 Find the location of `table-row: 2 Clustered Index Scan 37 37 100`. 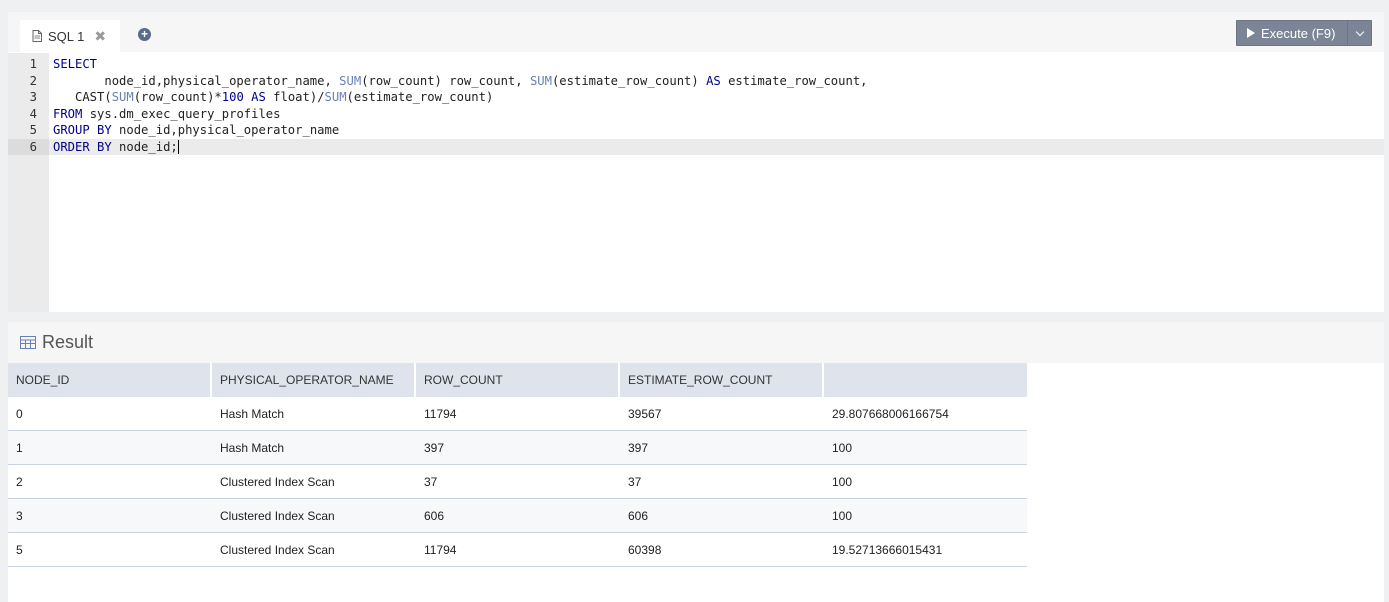

table-row: 2 Clustered Index Scan 37 37 100 is located at coordinates (517, 482).